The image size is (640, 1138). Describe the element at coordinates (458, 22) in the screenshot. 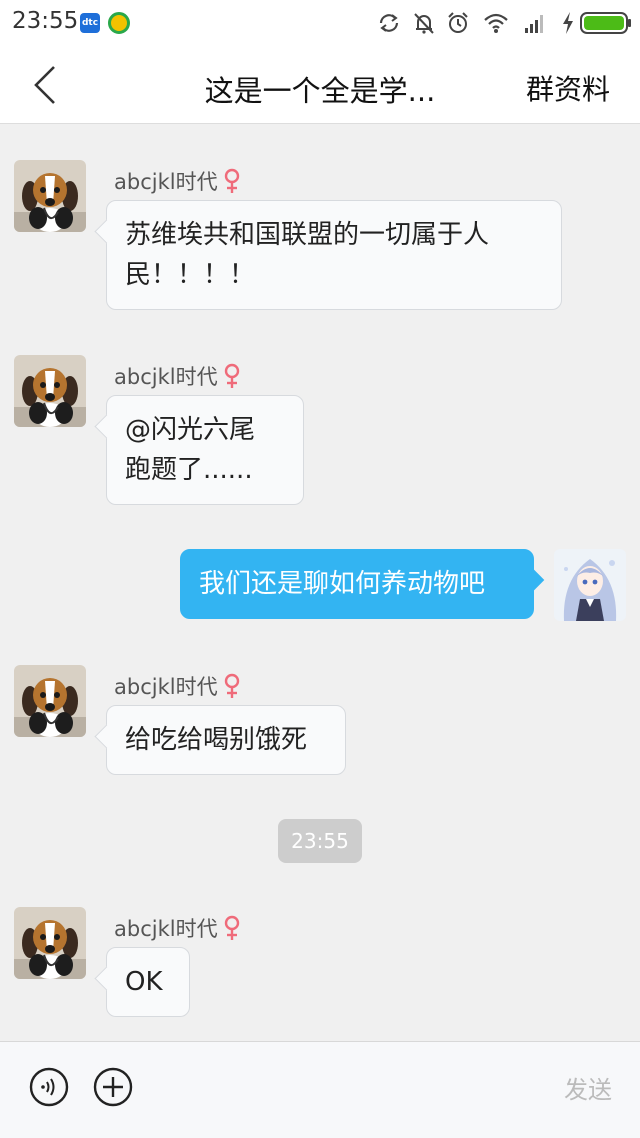

I see `alarm-icon` at that location.